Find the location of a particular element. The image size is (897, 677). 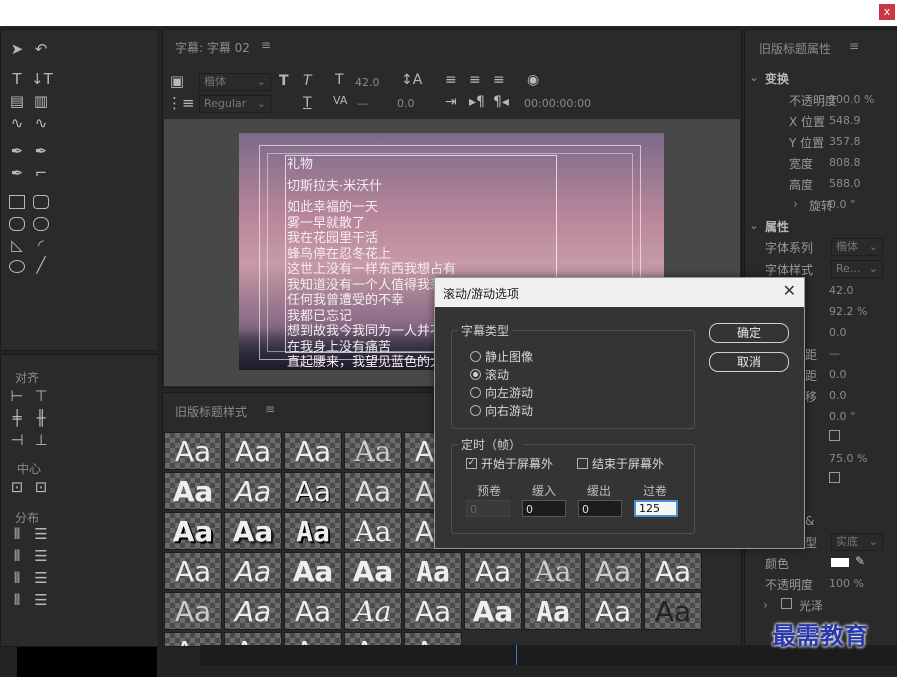

height-value: 588.0 is located at coordinates (845, 183).